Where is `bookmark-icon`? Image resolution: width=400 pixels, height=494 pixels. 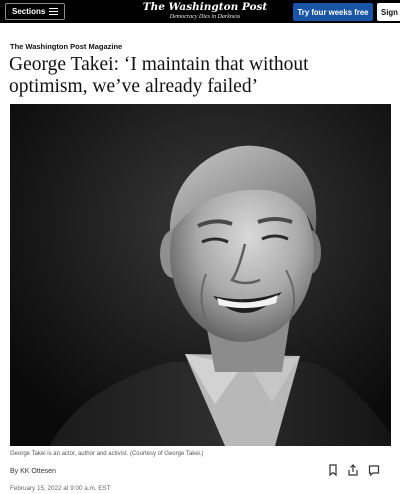 bookmark-icon is located at coordinates (333, 470).